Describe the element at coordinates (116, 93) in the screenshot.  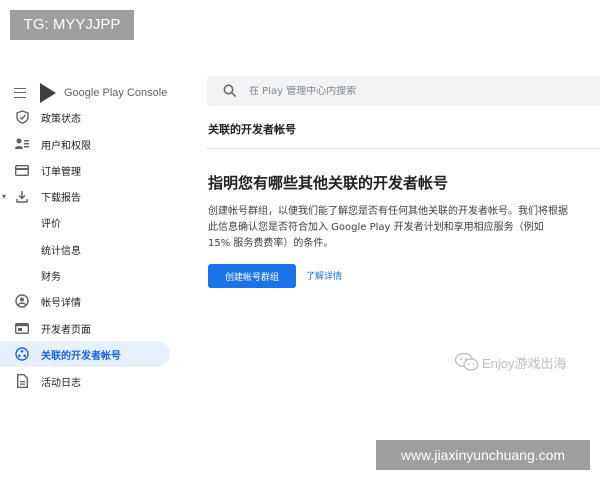
I see `brand-name: Google Play Console` at that location.